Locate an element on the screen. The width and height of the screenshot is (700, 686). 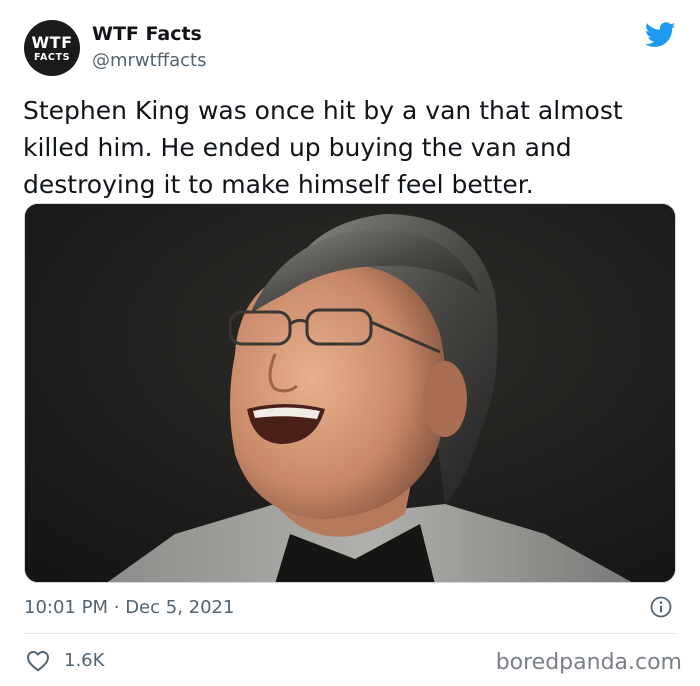
tweet-time: 10:01 PM is located at coordinates (66, 607).